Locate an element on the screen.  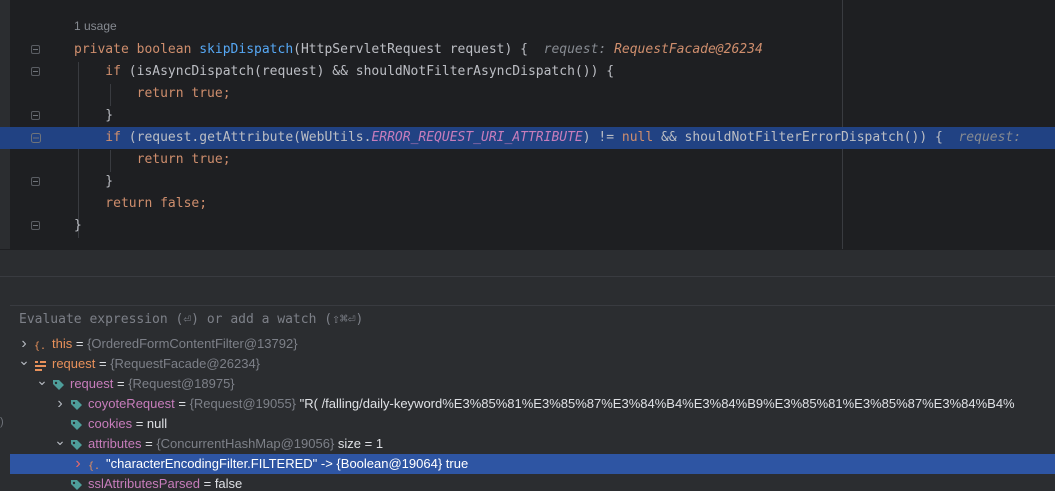
code-token: ) != is located at coordinates (602, 137).